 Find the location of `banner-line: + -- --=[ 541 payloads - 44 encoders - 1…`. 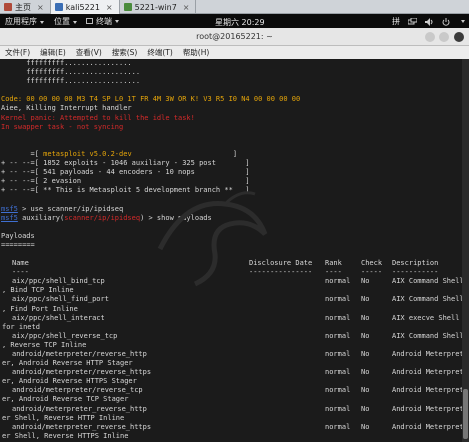

banner-line: + -- --=[ 541 payloads - 44 encoders - 1… is located at coordinates (125, 172).